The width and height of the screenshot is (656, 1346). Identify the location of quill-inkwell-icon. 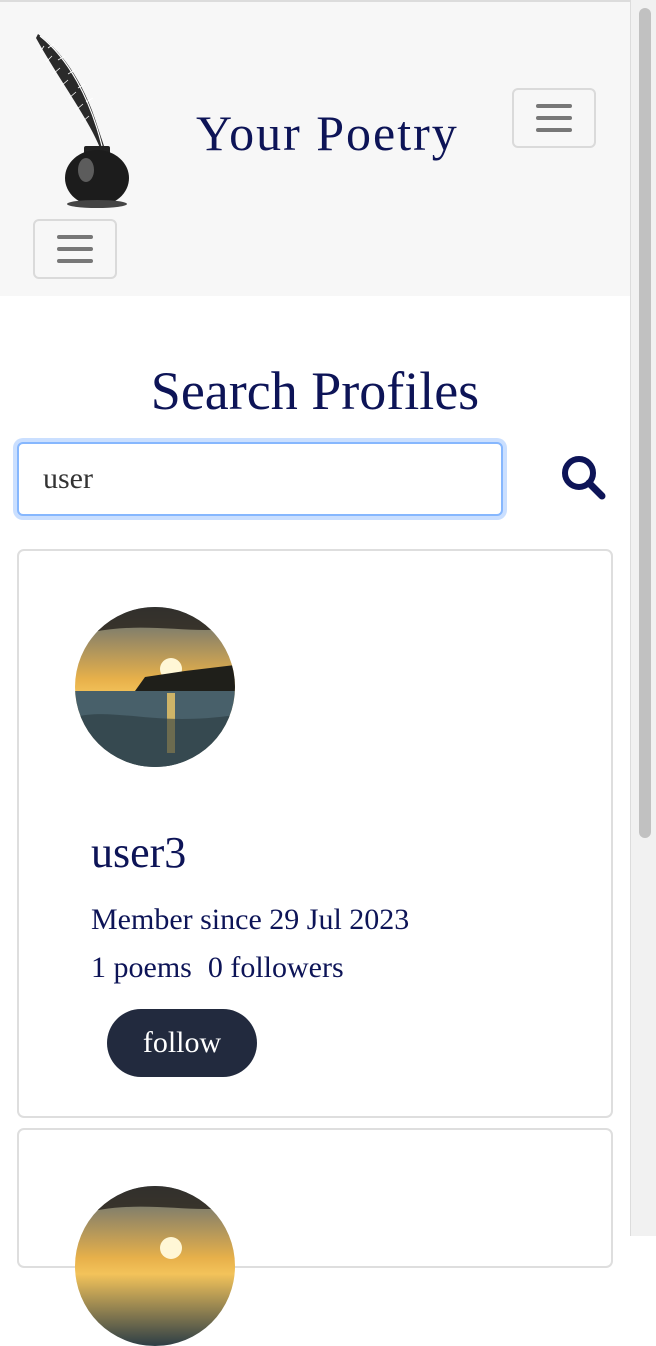
(80, 119).